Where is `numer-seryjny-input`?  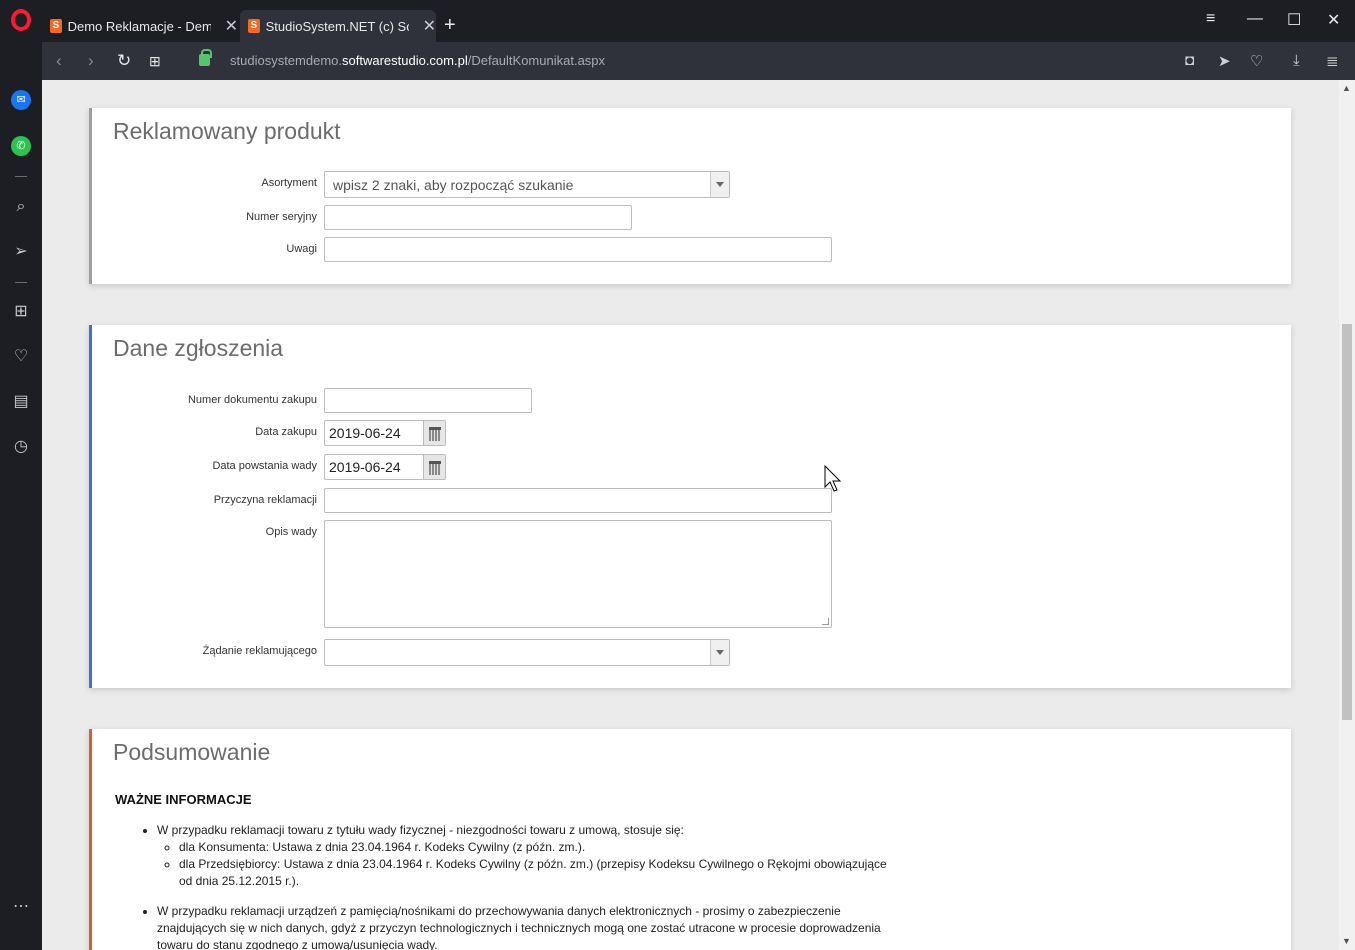
numer-seryjny-input is located at coordinates (478, 217).